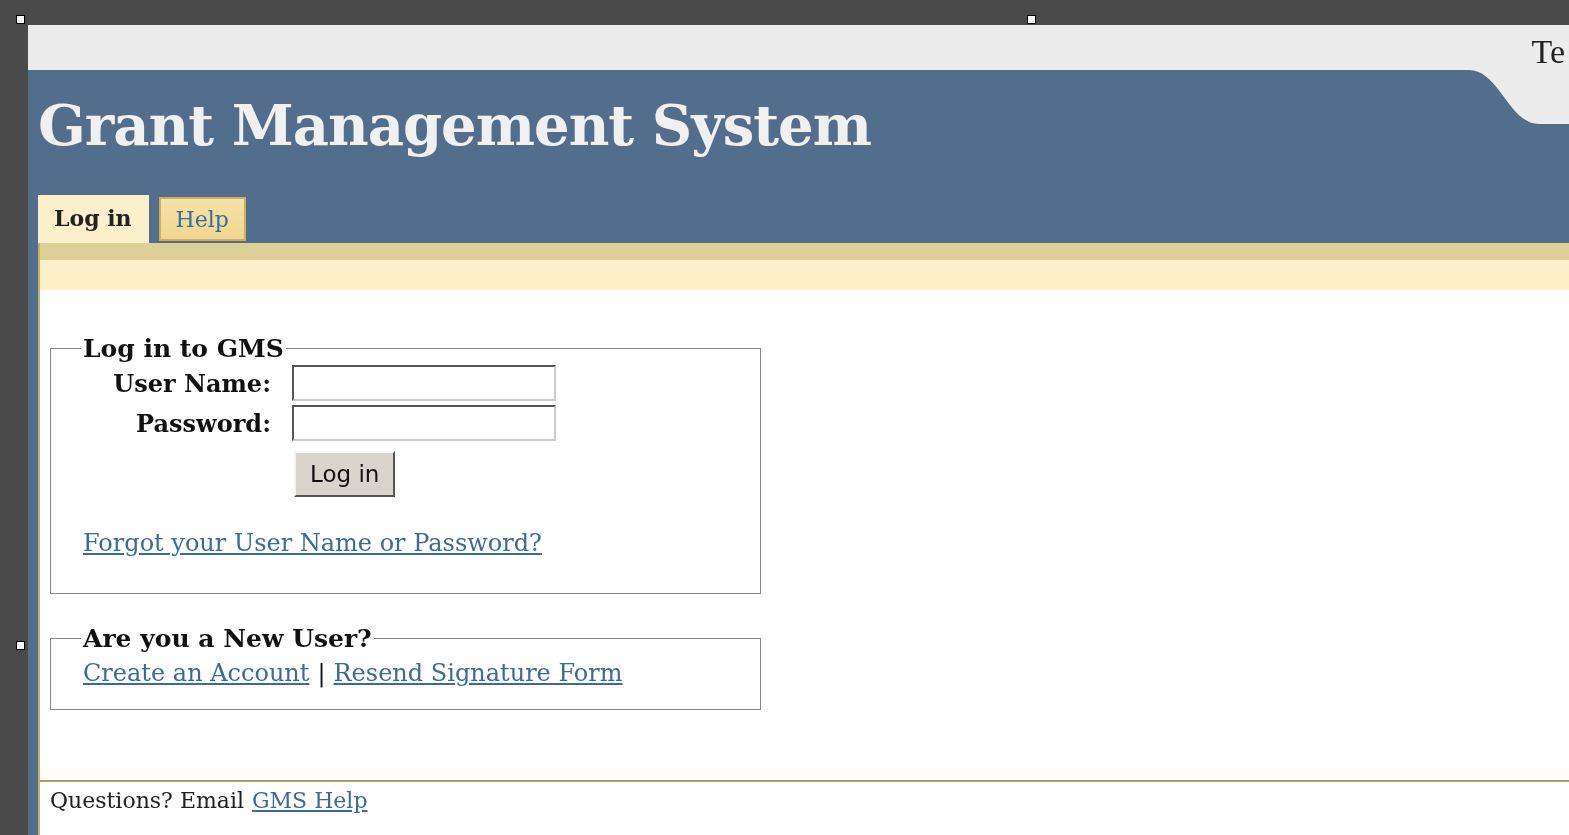 The height and width of the screenshot is (835, 1569). I want to click on nav-tab: Log in, so click(93, 219).